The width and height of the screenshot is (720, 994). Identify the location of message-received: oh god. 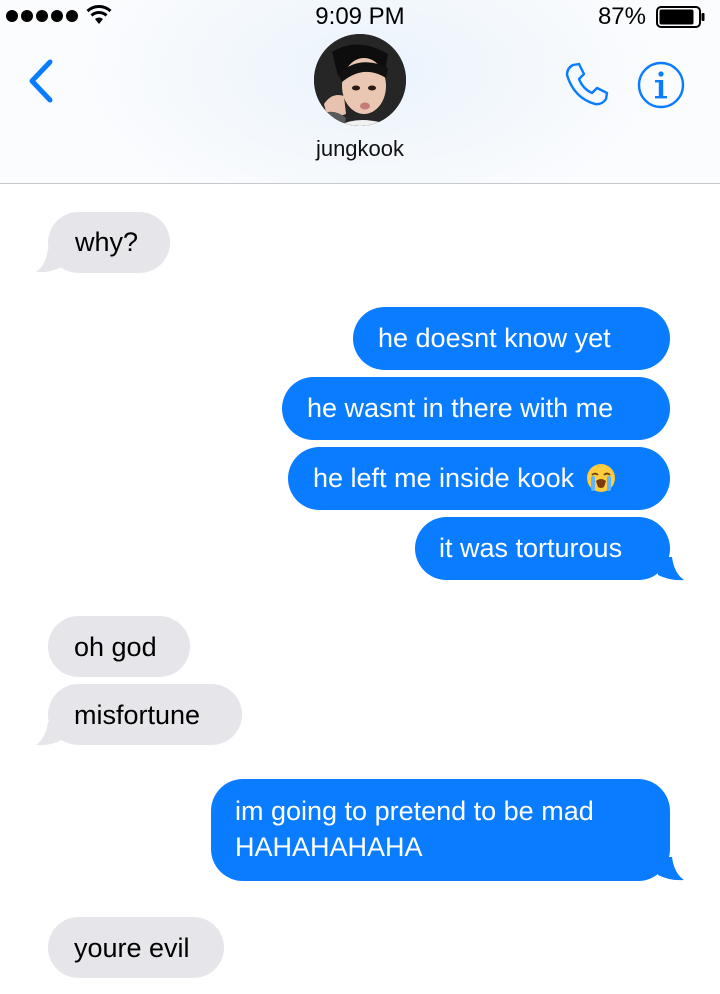
(119, 646).